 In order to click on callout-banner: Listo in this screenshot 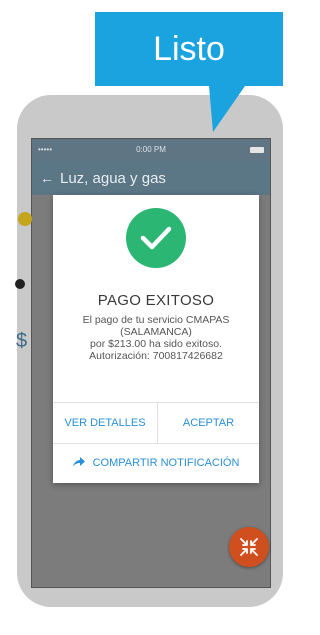, I will do `click(189, 49)`.